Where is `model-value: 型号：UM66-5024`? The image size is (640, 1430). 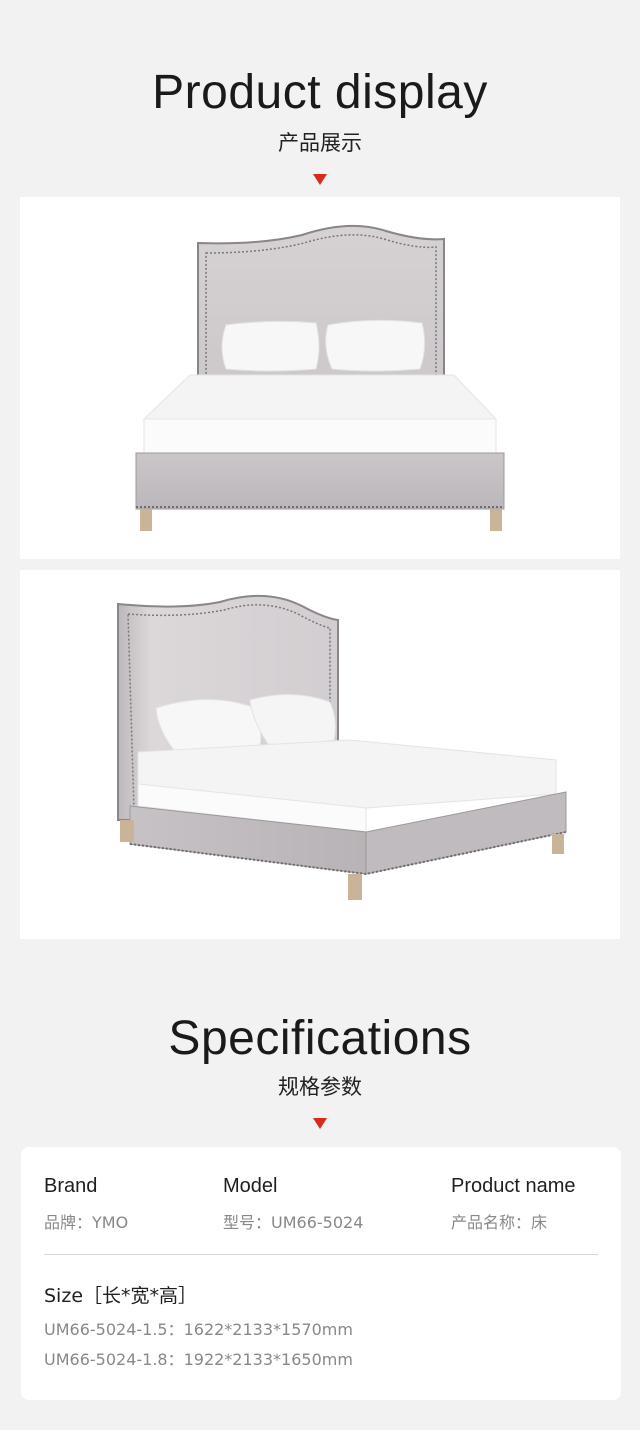 model-value: 型号：UM66-5024 is located at coordinates (293, 1222).